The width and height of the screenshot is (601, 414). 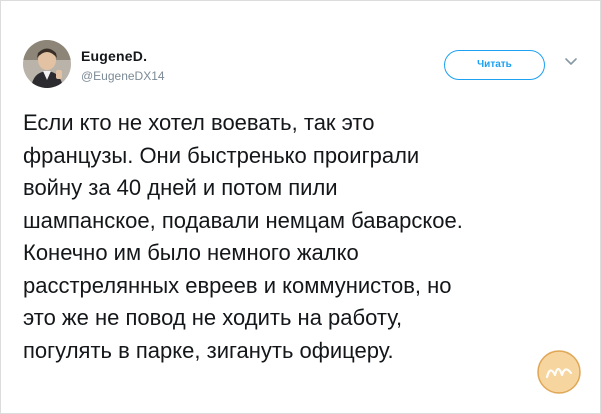 I want to click on avatar-image, so click(x=47, y=64).